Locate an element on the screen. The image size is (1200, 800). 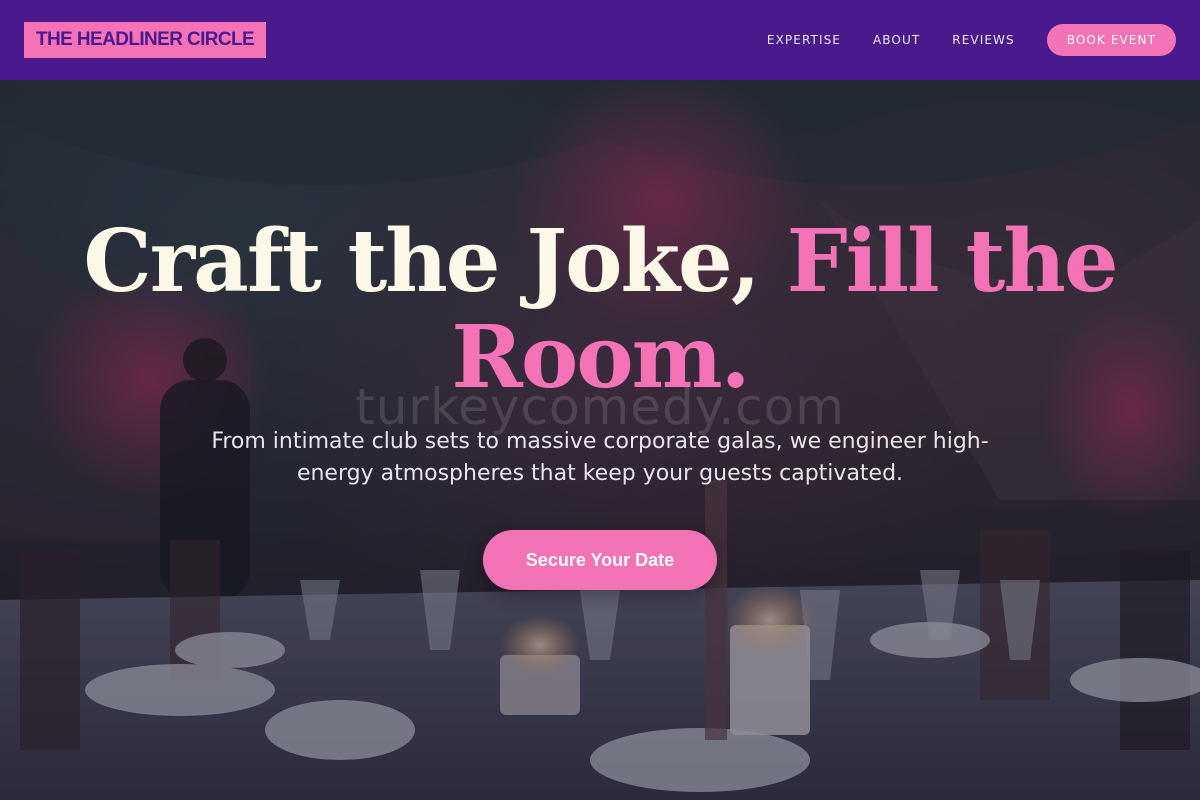
nav-link-reviews: REVIEWS is located at coordinates (983, 40).